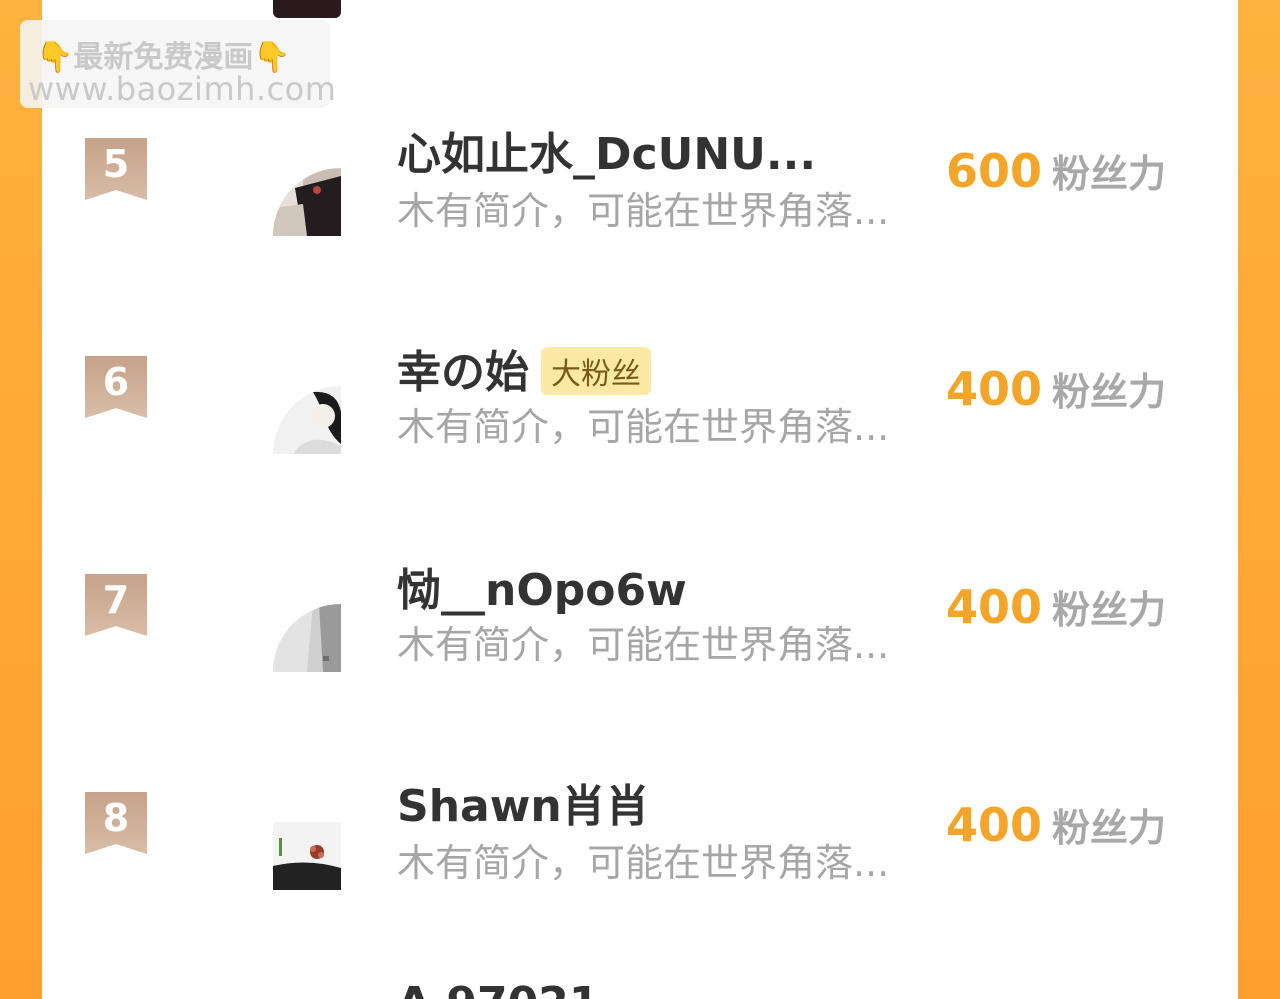 This screenshot has height=999, width=1280. What do you see at coordinates (116, 169) in the screenshot?
I see `rank-badge: 5` at bounding box center [116, 169].